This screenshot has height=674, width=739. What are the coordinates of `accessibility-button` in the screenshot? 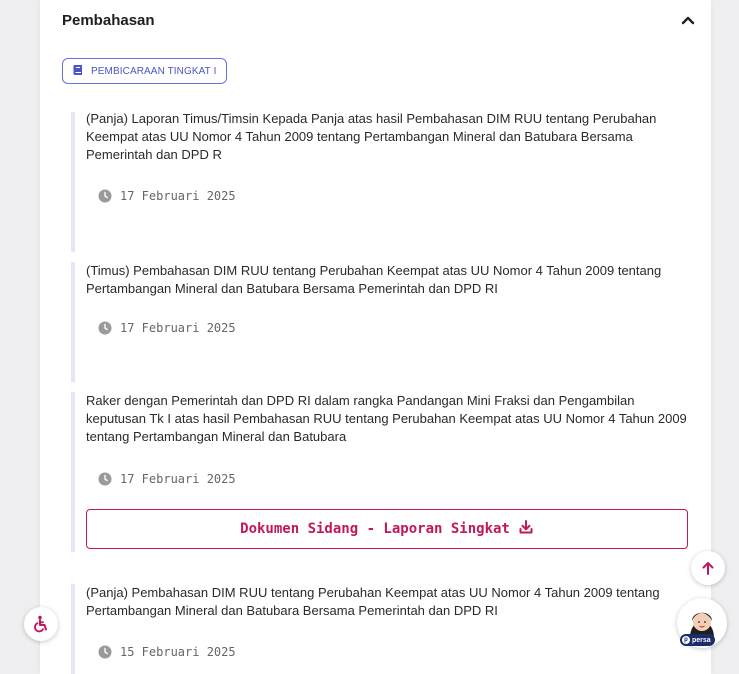 It's located at (41, 624).